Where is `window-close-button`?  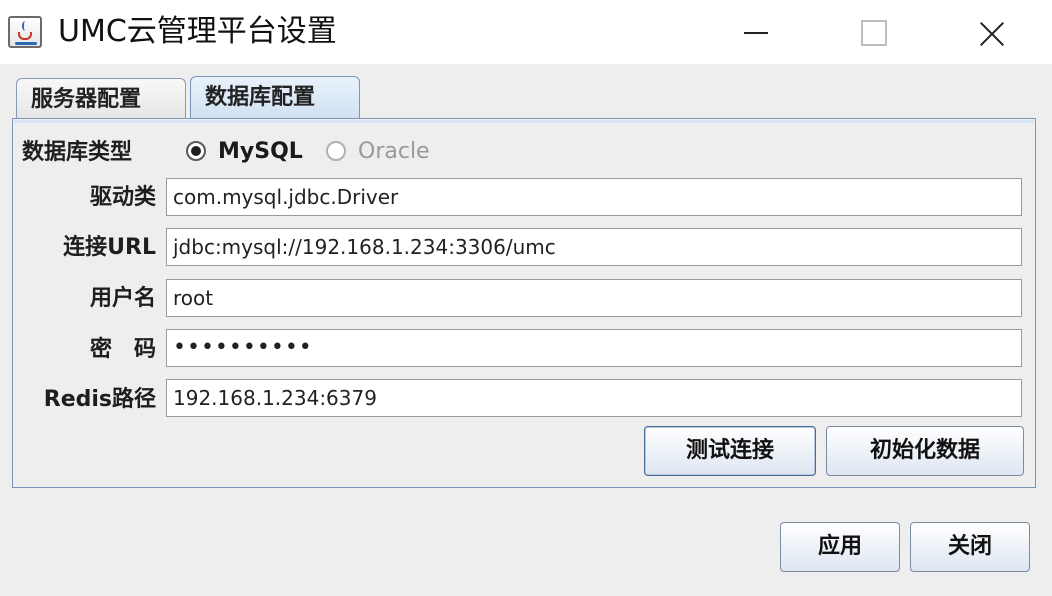
window-close-button is located at coordinates (991, 32).